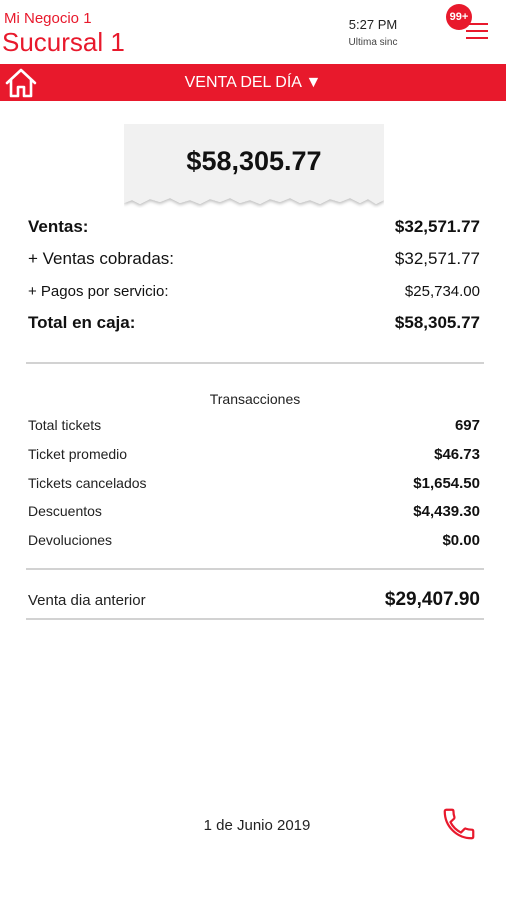 The width and height of the screenshot is (506, 900). Describe the element at coordinates (373, 24) in the screenshot. I see `sync-time: 5:27 PM` at that location.